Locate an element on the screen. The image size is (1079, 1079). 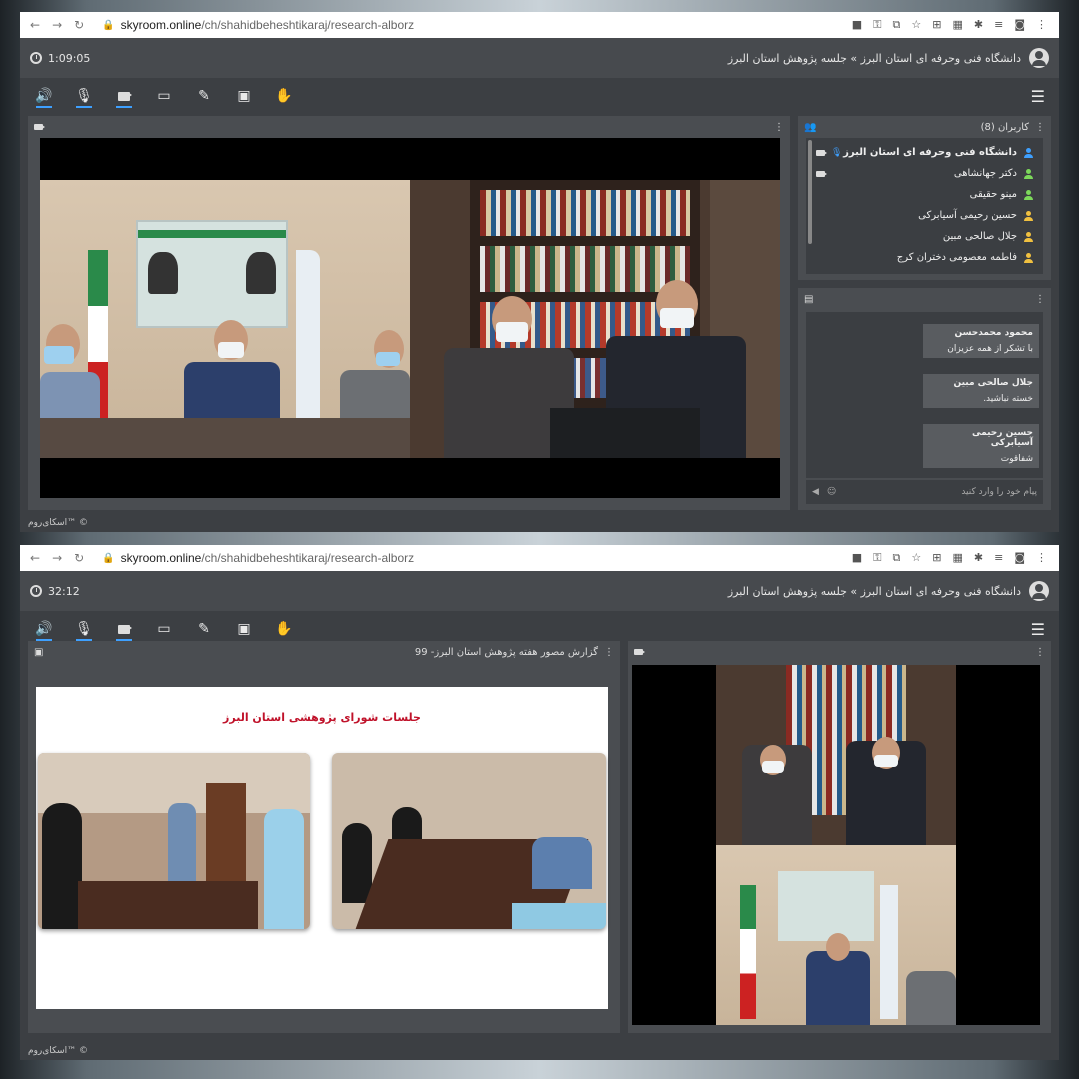
session-timer: 1:09:05 is located at coordinates (60, 58).